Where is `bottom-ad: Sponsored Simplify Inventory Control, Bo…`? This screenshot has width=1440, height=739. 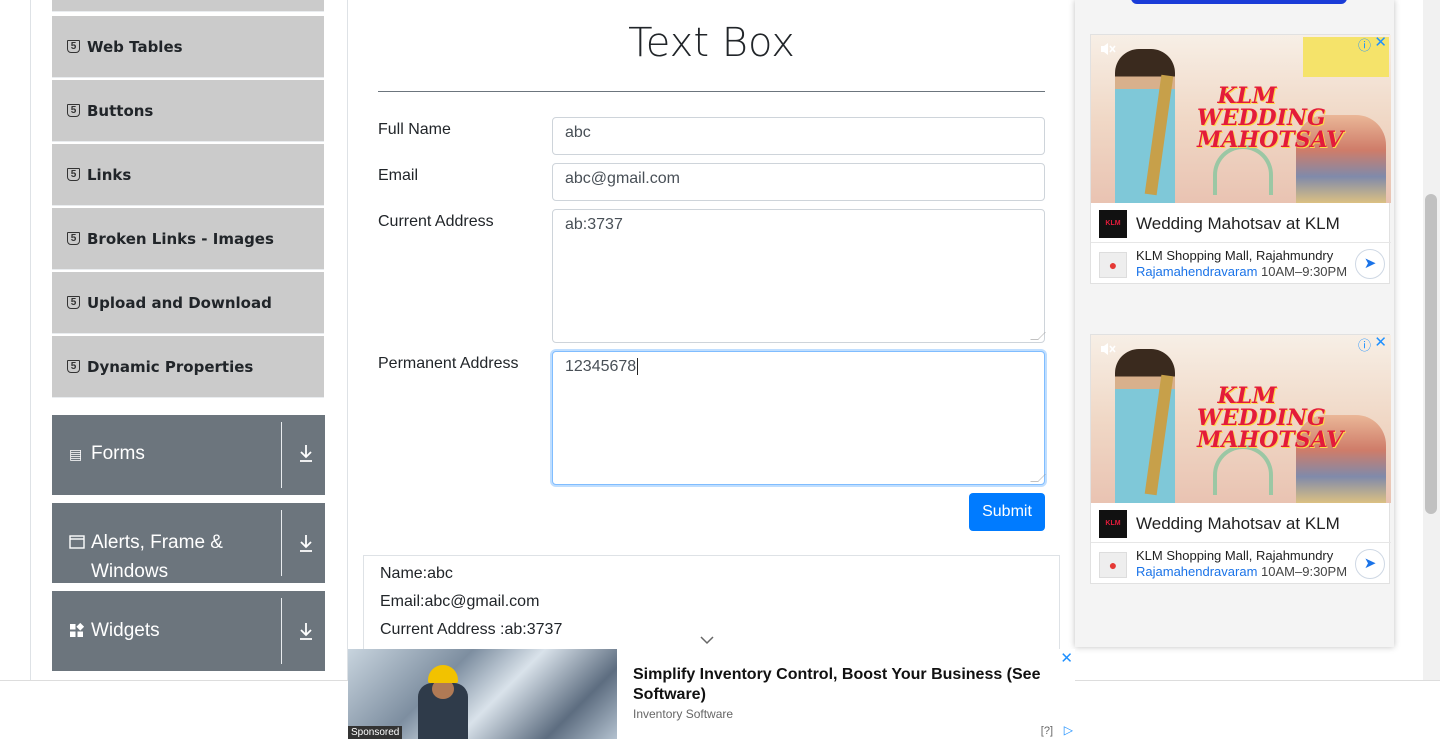
bottom-ad: Sponsored Simplify Inventory Control, Bo… is located at coordinates (711, 694).